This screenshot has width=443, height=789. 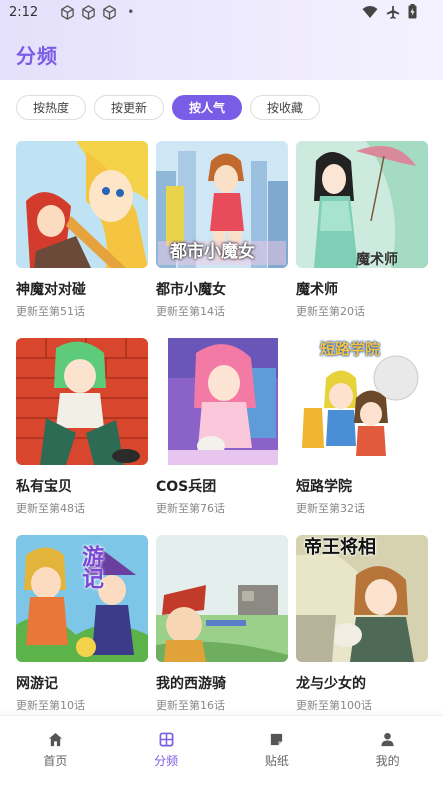 I want to click on comic-title: COS兵团, so click(x=186, y=487).